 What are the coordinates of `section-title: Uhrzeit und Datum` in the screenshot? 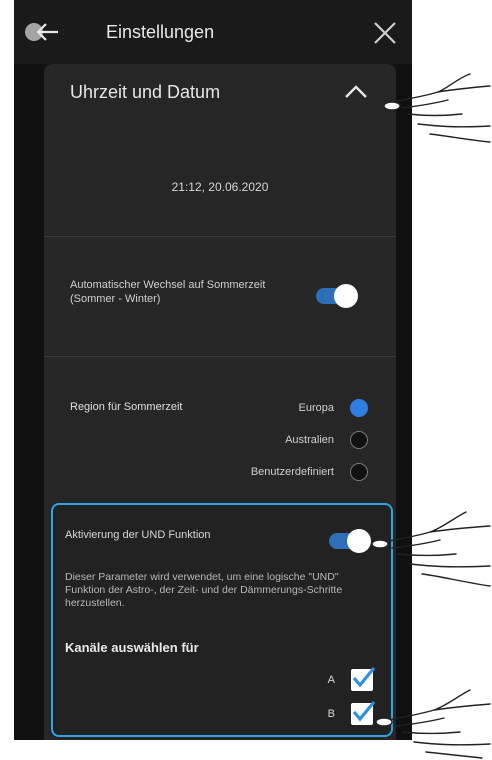 It's located at (145, 92).